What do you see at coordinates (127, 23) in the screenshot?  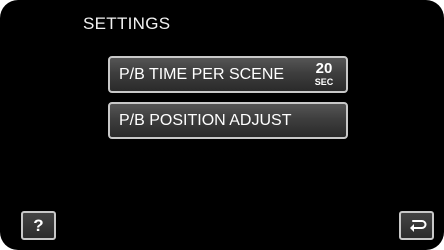 I see `page-title: SETTINGS` at bounding box center [127, 23].